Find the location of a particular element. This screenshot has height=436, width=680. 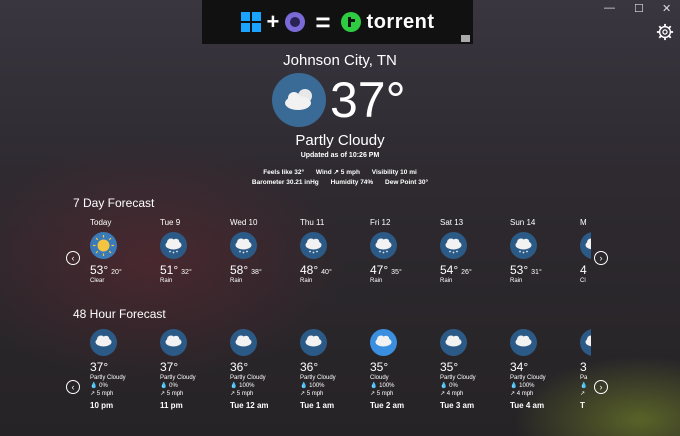

day-name: M is located at coordinates (583, 222).